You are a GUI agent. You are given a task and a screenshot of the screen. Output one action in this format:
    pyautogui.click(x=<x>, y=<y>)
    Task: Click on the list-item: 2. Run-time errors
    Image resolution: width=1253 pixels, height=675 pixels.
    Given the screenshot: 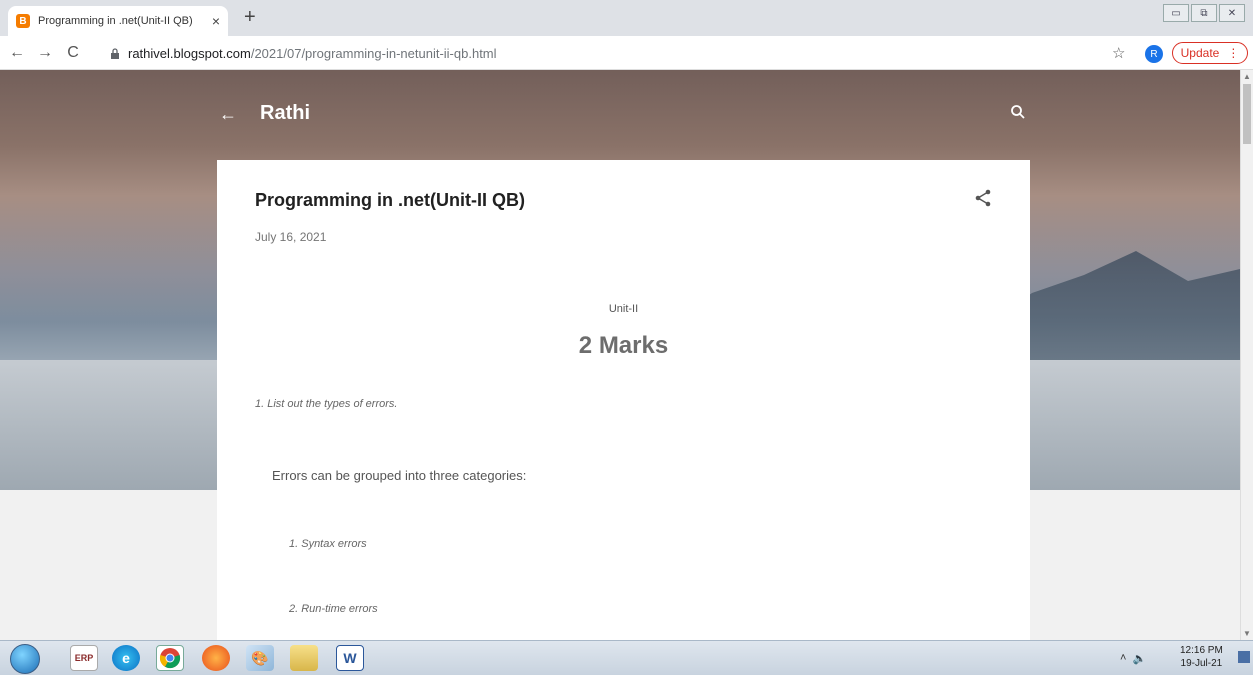 What is the action you would take?
    pyautogui.click(x=333, y=609)
    